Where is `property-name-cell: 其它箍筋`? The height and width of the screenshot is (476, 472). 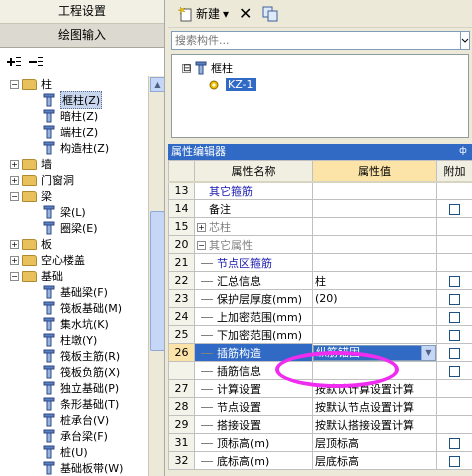
property-name-cell: 其它箍筋 is located at coordinates (253, 190).